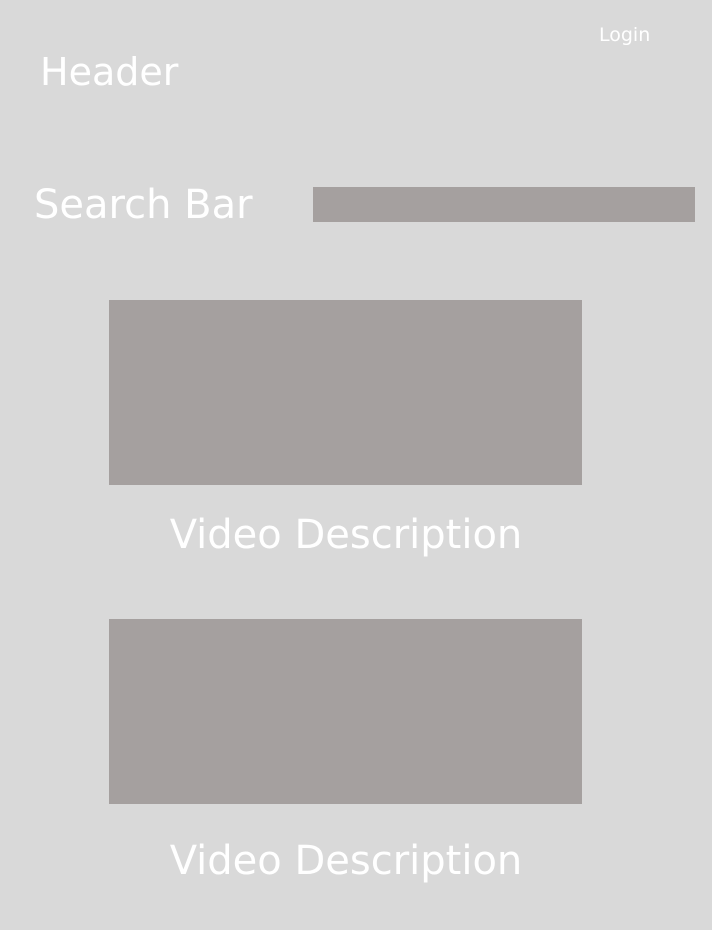 Image resolution: width=712 pixels, height=930 pixels. Describe the element at coordinates (109, 72) in the screenshot. I see `page-header-title: Header` at that location.